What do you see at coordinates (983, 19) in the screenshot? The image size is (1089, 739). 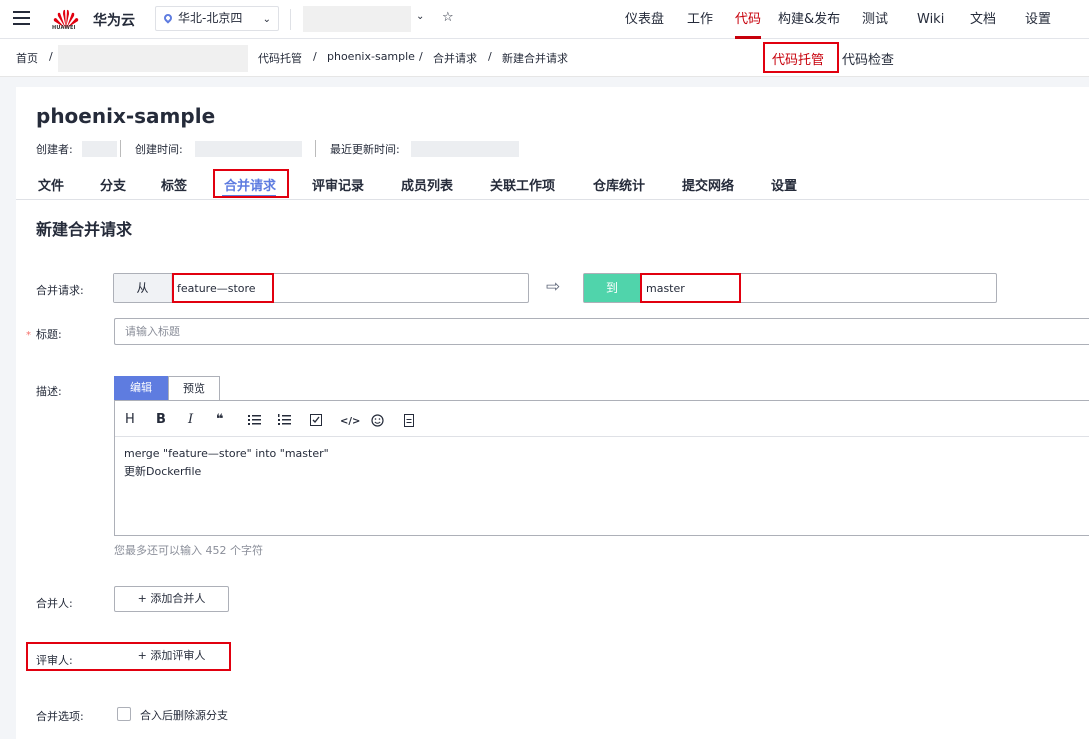 I see `nav-docs: 文档` at bounding box center [983, 19].